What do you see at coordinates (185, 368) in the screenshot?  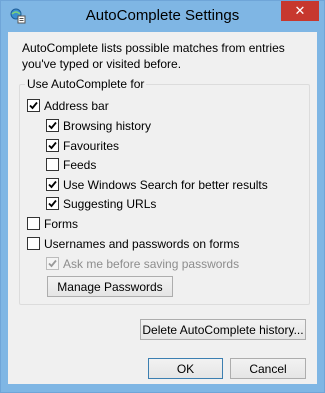 I see `ok-button: OK` at bounding box center [185, 368].